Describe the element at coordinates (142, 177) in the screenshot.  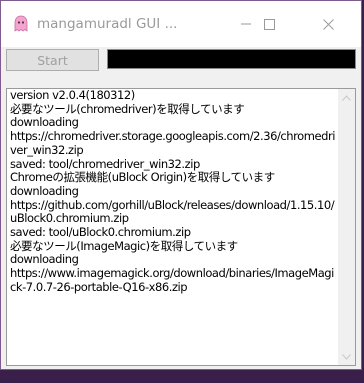
I see `log-line: Chromeの拡張機能(uBlock Origin)を取得しています` at that location.